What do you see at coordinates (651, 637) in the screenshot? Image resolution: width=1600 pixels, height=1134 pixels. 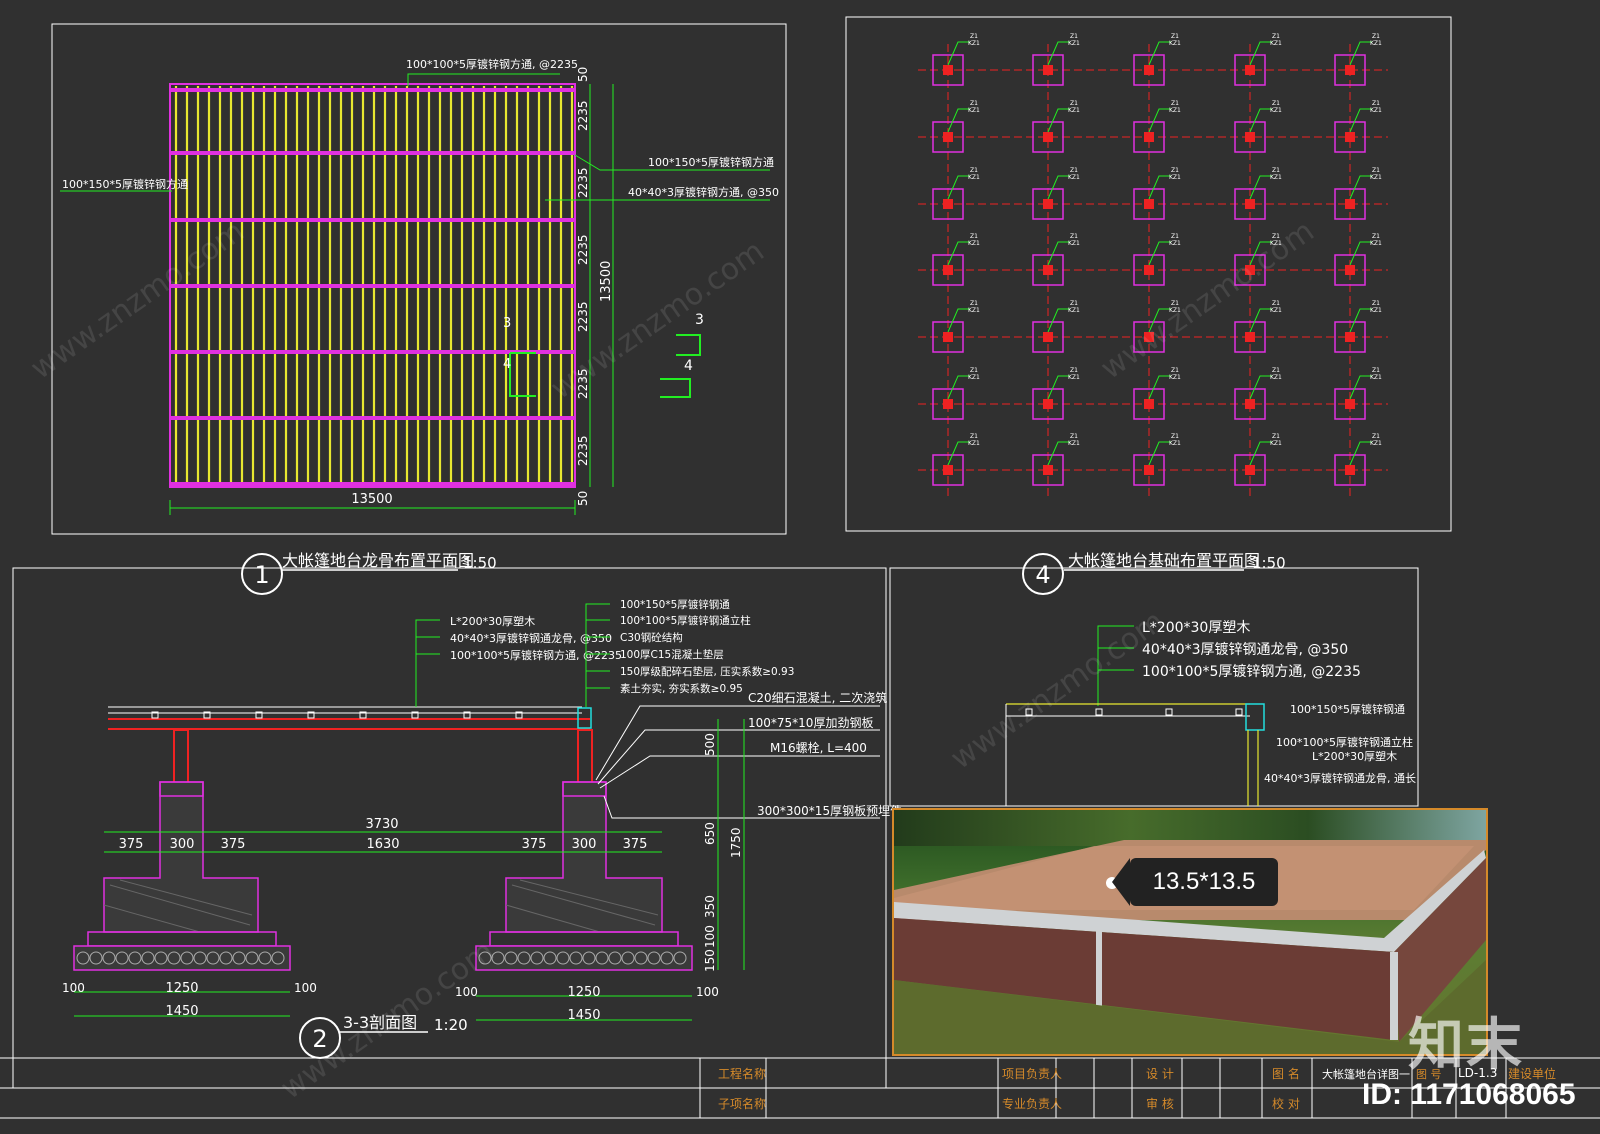 I see `section-note: C30钢砼结构` at bounding box center [651, 637].